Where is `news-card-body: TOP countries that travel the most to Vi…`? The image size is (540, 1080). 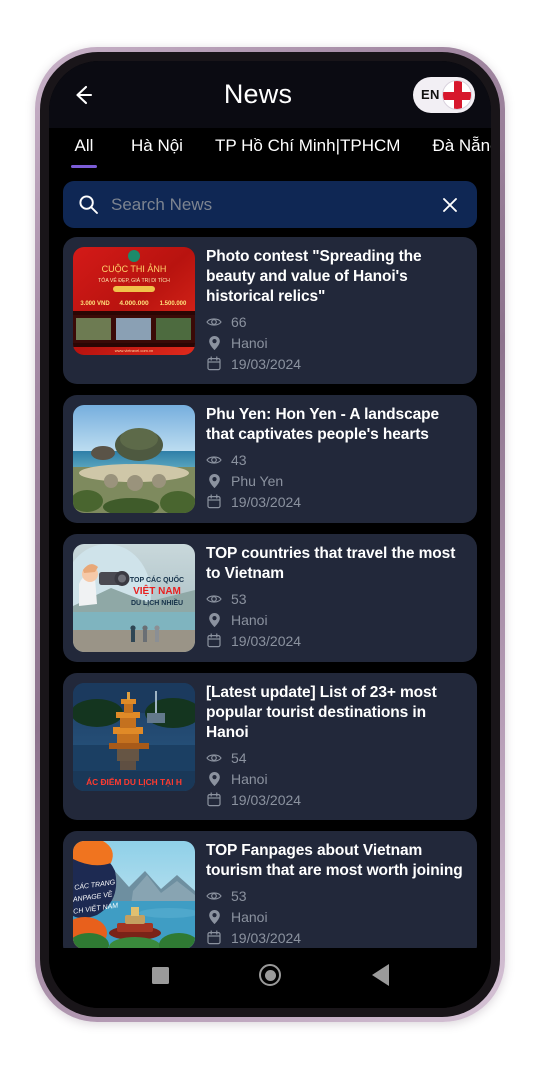 news-card-body: TOP countries that travel the most to Vi… is located at coordinates (336, 598).